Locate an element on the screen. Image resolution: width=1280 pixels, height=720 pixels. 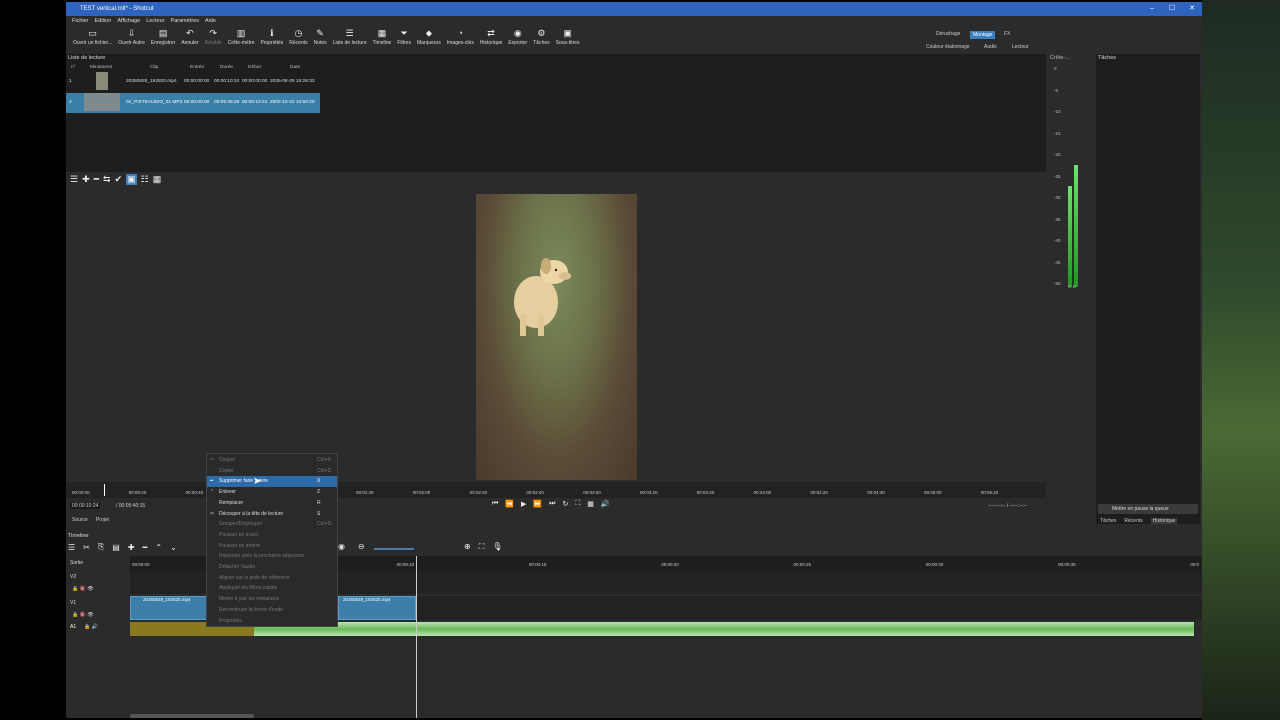
lock-icon-a1: 🔒 🔊 is located at coordinates (91, 627).